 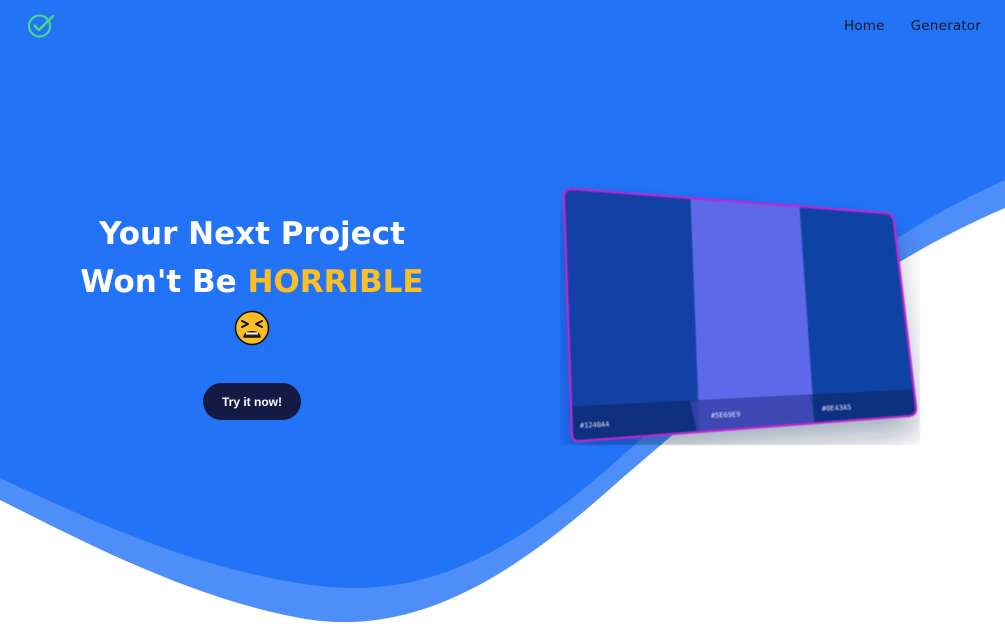 I want to click on hero-title-accent: HORRIBLE, so click(x=335, y=282).